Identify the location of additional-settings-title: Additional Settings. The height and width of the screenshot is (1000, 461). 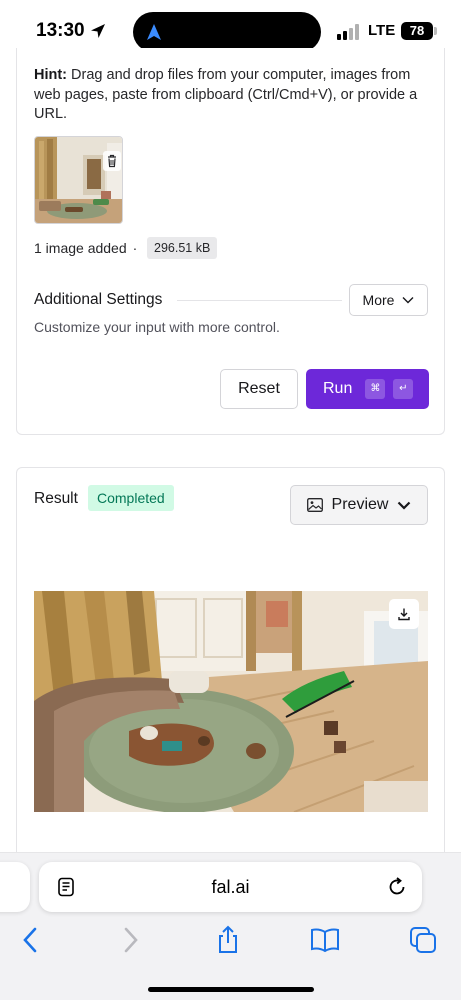
(98, 299).